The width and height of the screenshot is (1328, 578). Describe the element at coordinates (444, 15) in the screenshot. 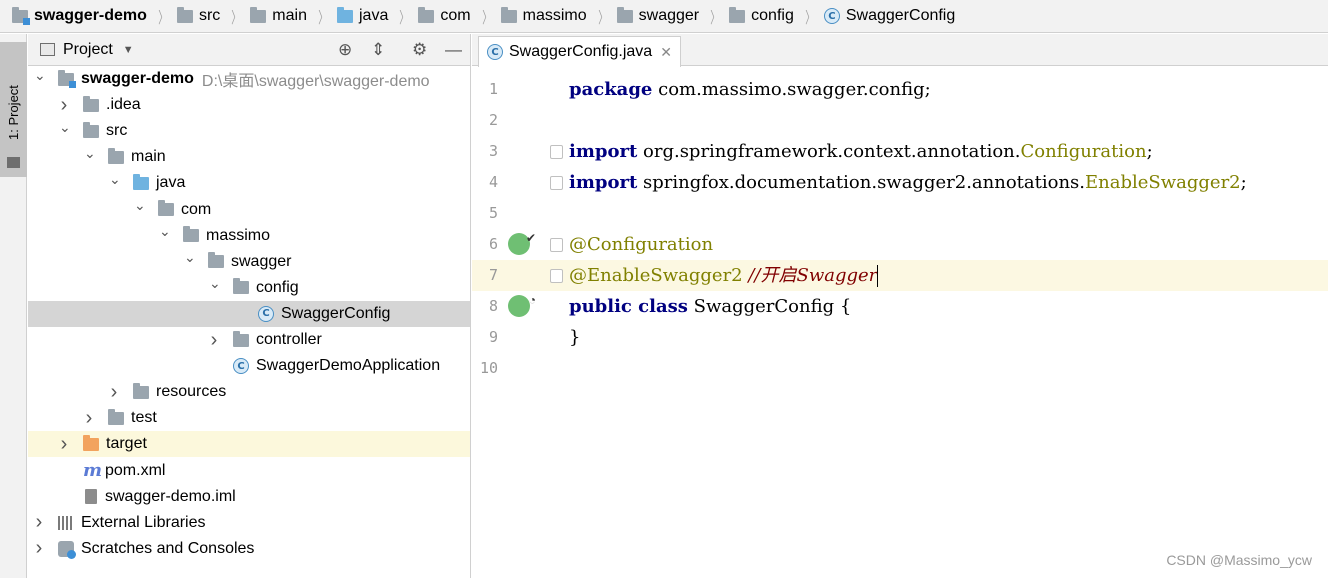

I see `breadcrumb-item: com` at that location.